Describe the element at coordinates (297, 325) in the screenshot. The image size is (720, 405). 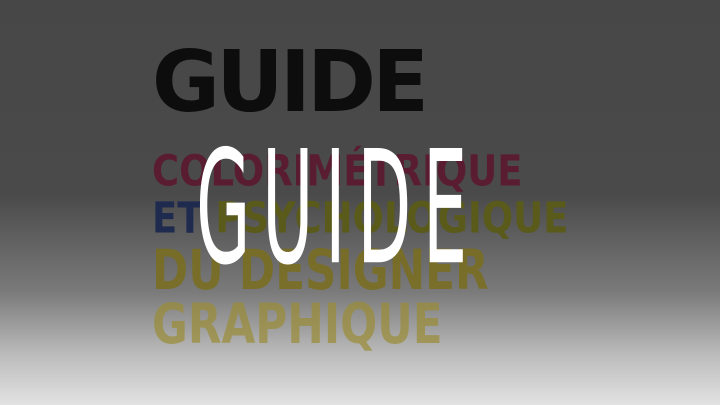
I see `background-line-graphique: GRAPHIQUE` at that location.